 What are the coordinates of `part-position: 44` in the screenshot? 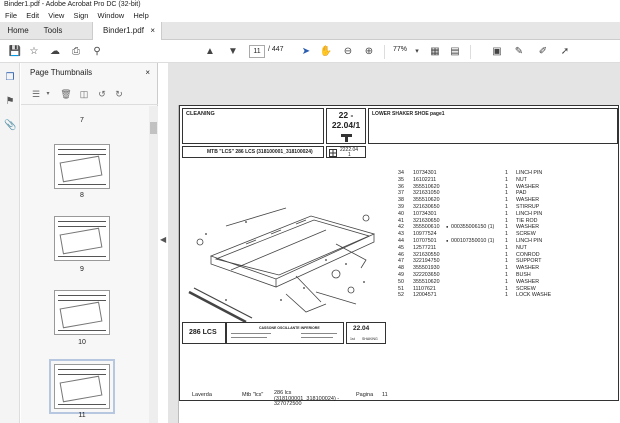 It's located at (401, 240).